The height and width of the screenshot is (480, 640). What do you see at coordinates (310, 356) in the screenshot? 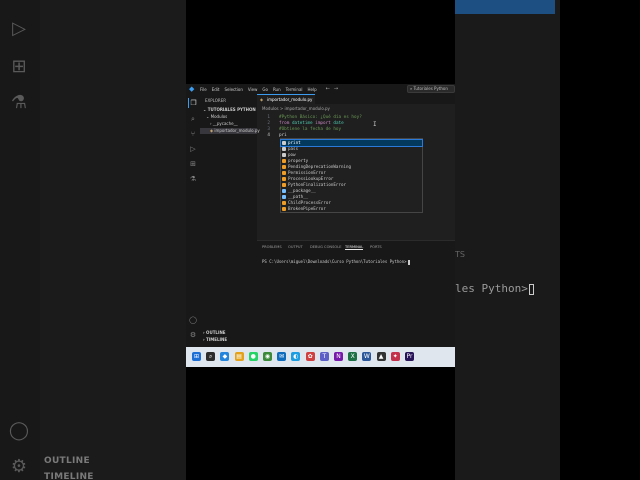
I see `photos-icon: ✿` at bounding box center [310, 356].